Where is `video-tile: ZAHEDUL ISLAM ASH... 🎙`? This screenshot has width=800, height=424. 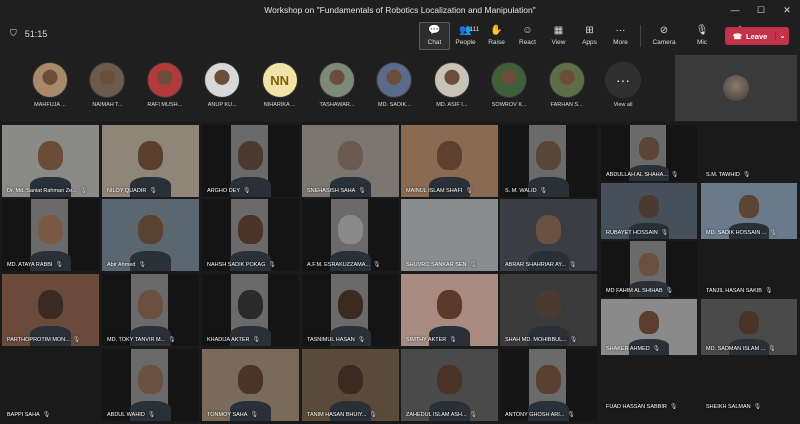 video-tile: ZAHEDUL ISLAM ASH... 🎙 is located at coordinates (449, 385).